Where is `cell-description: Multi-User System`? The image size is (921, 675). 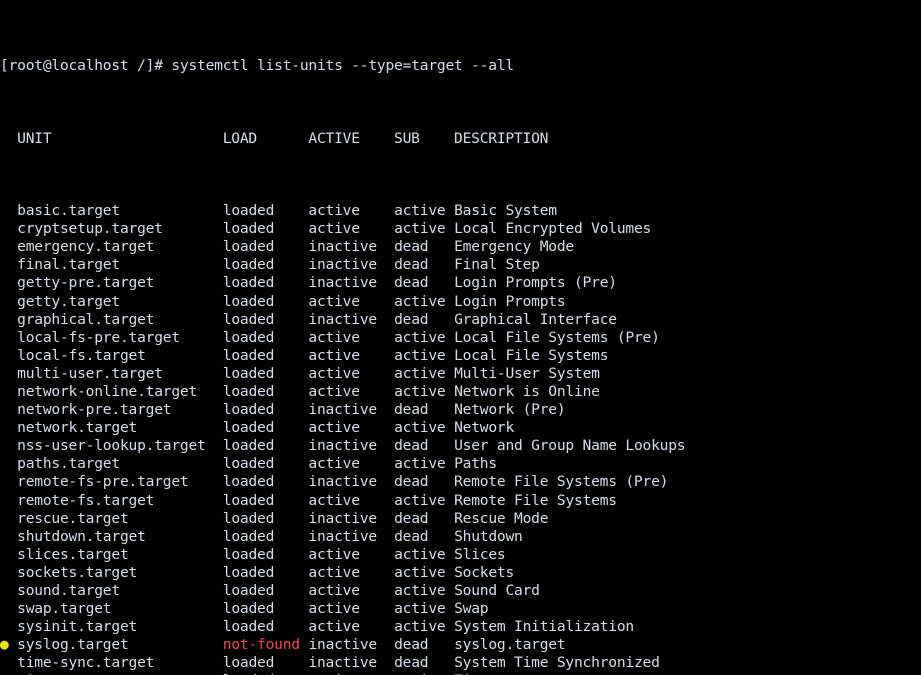
cell-description: Multi-User System is located at coordinates (527, 373).